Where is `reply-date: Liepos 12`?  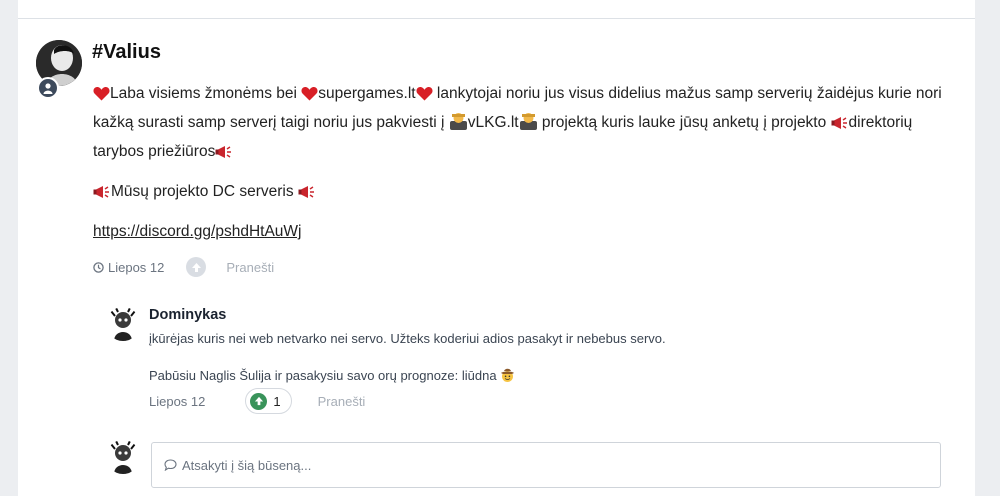 reply-date: Liepos 12 is located at coordinates (177, 401).